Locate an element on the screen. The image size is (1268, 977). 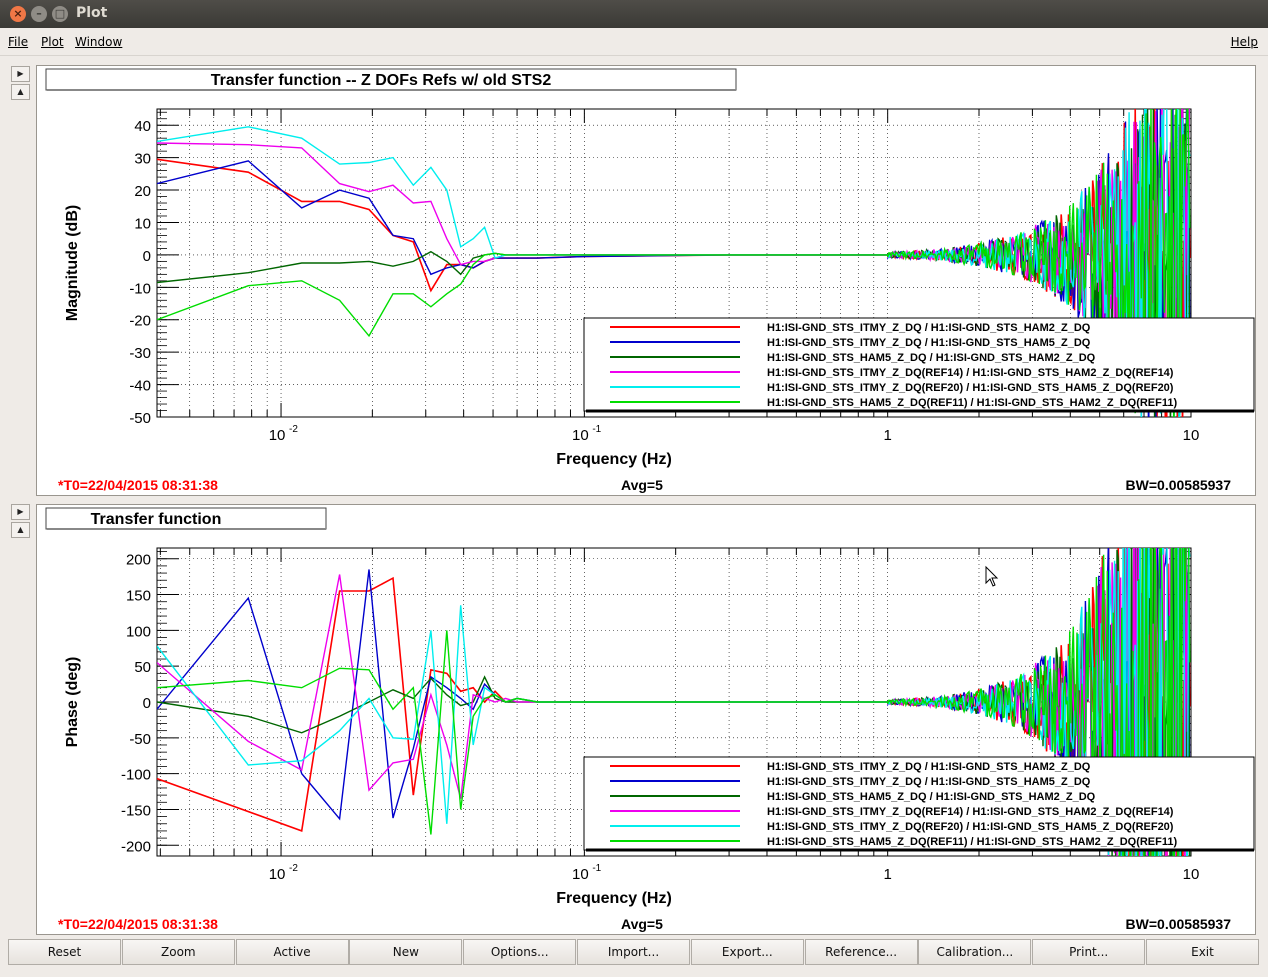
y-tick-label: -150 is located at coordinates (136, 810).